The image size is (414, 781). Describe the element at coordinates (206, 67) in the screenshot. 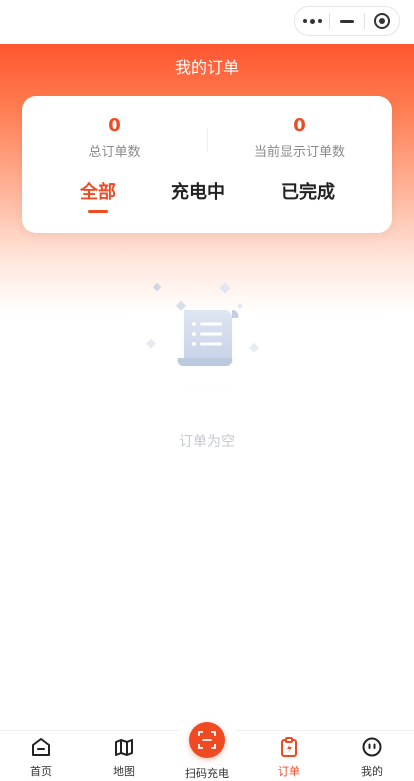

I see `page-title: 我的订单` at that location.